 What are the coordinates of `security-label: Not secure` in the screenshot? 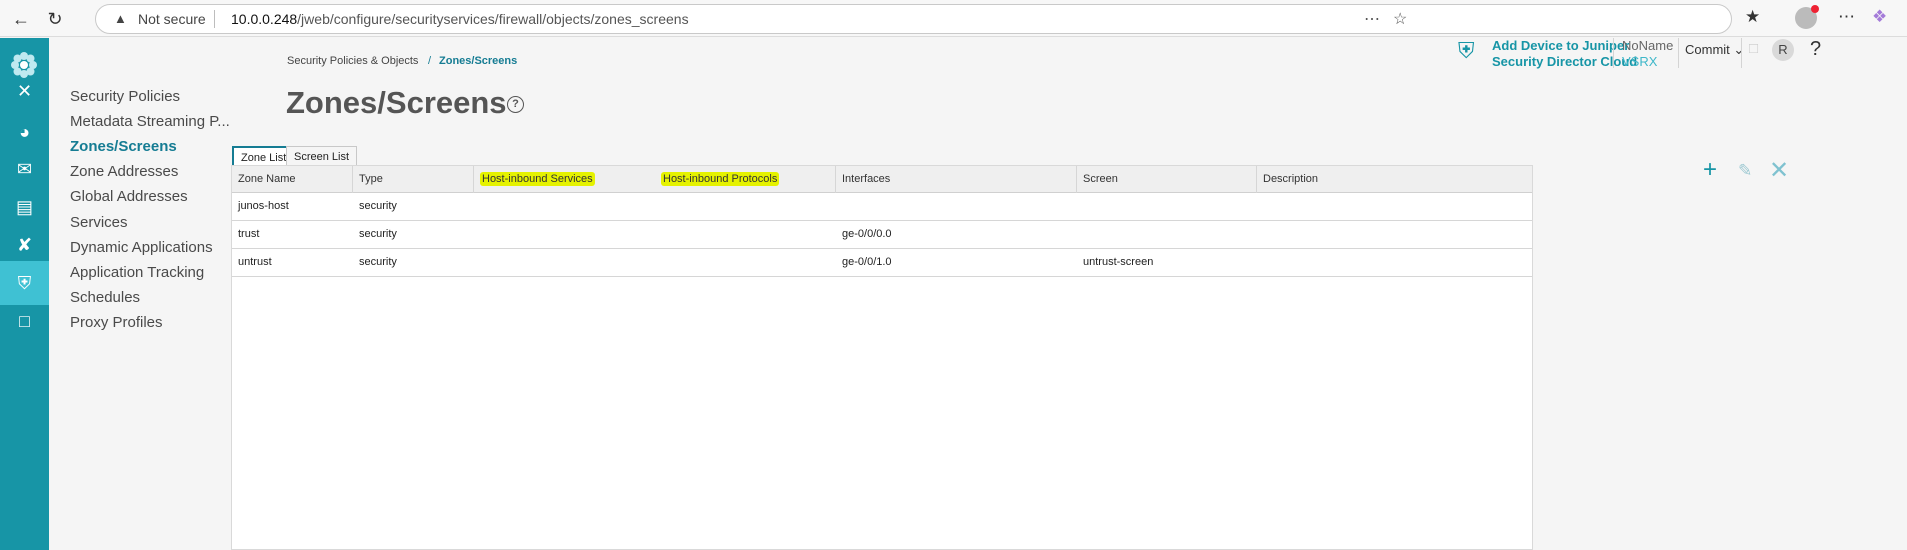 It's located at (172, 19).